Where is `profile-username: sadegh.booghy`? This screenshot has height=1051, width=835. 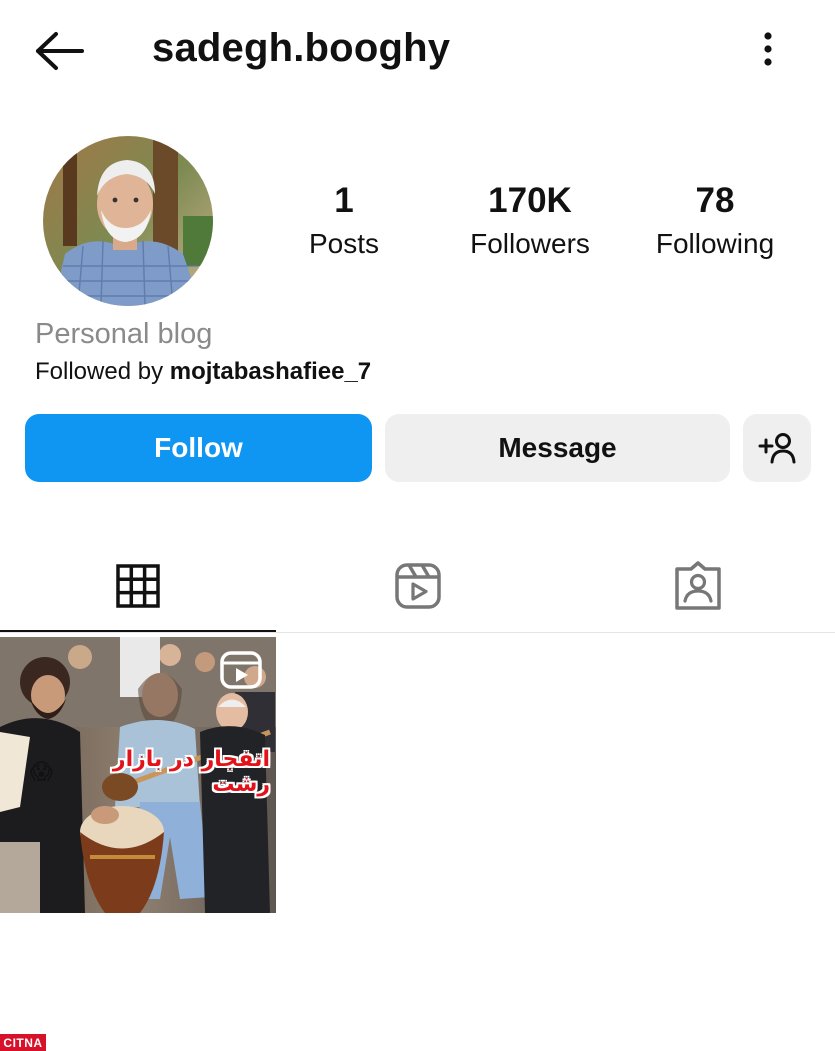
profile-username: sadegh.booghy is located at coordinates (301, 48).